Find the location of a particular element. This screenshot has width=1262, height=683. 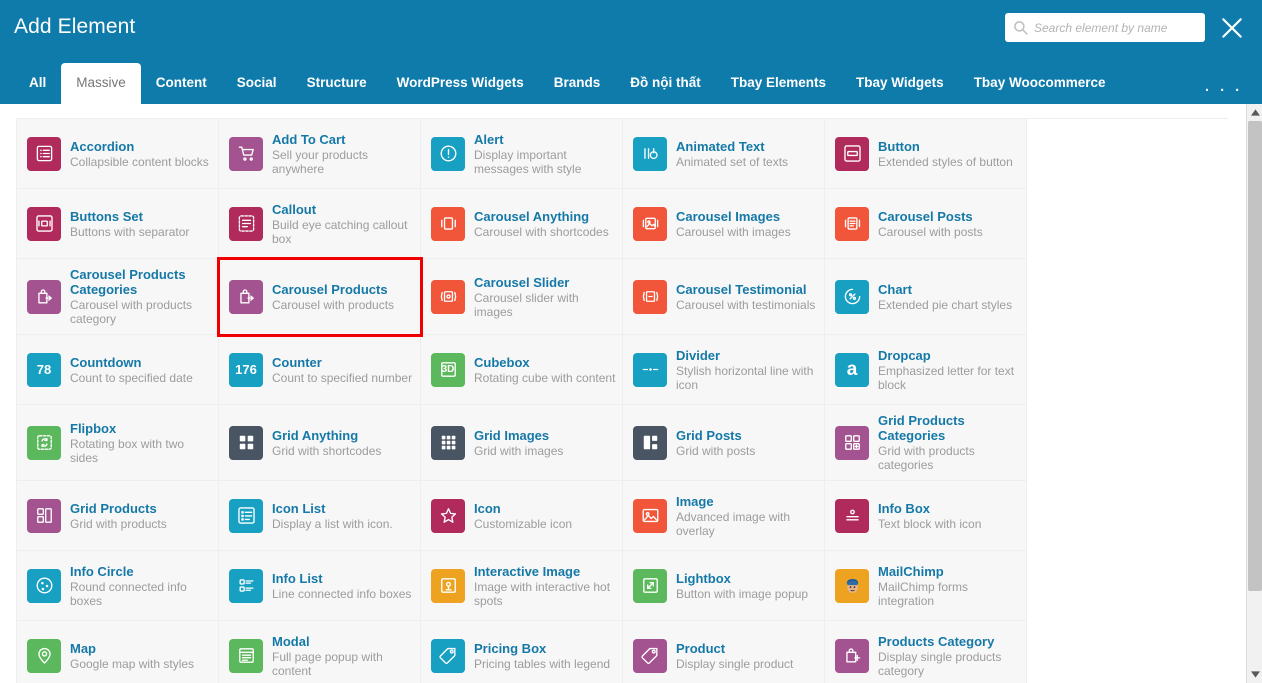

element-card: Buttons Set Buttons with separator is located at coordinates (118, 224).